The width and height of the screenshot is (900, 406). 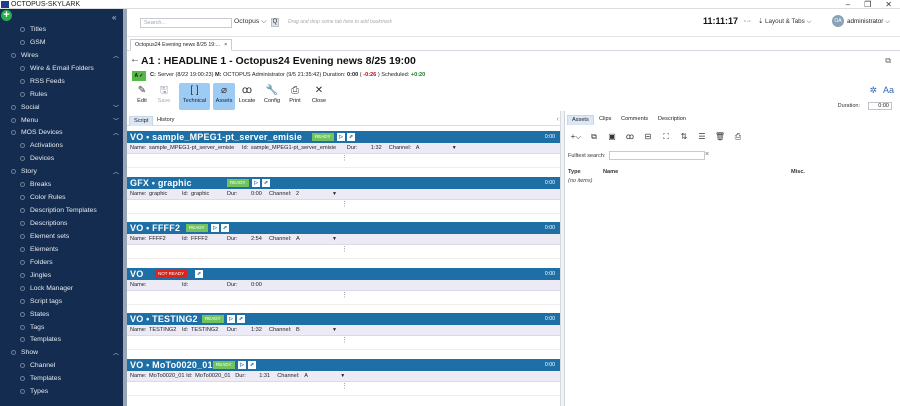 I want to click on sidebar-item: MOS Devices ︿, so click(x=61, y=133).